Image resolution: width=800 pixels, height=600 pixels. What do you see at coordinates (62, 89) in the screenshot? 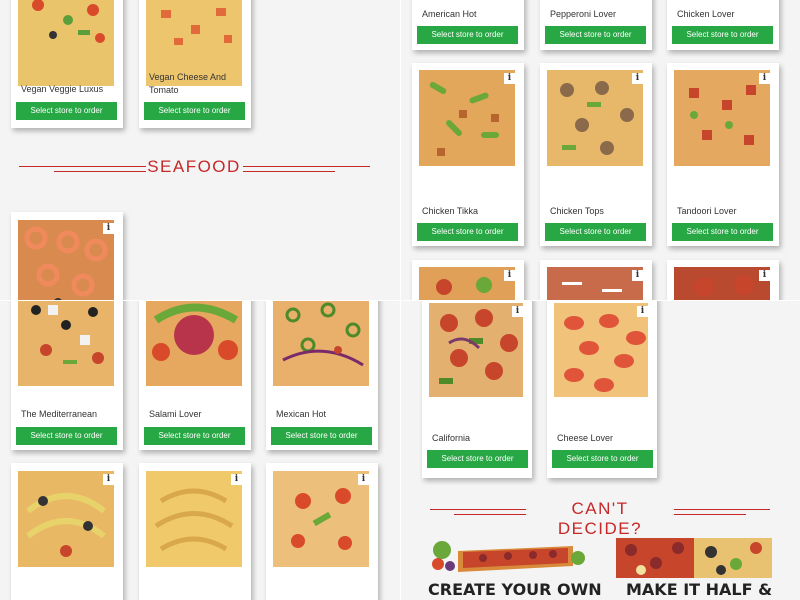
I see `pizza-name: Vegan Veggie Luxus` at bounding box center [62, 89].